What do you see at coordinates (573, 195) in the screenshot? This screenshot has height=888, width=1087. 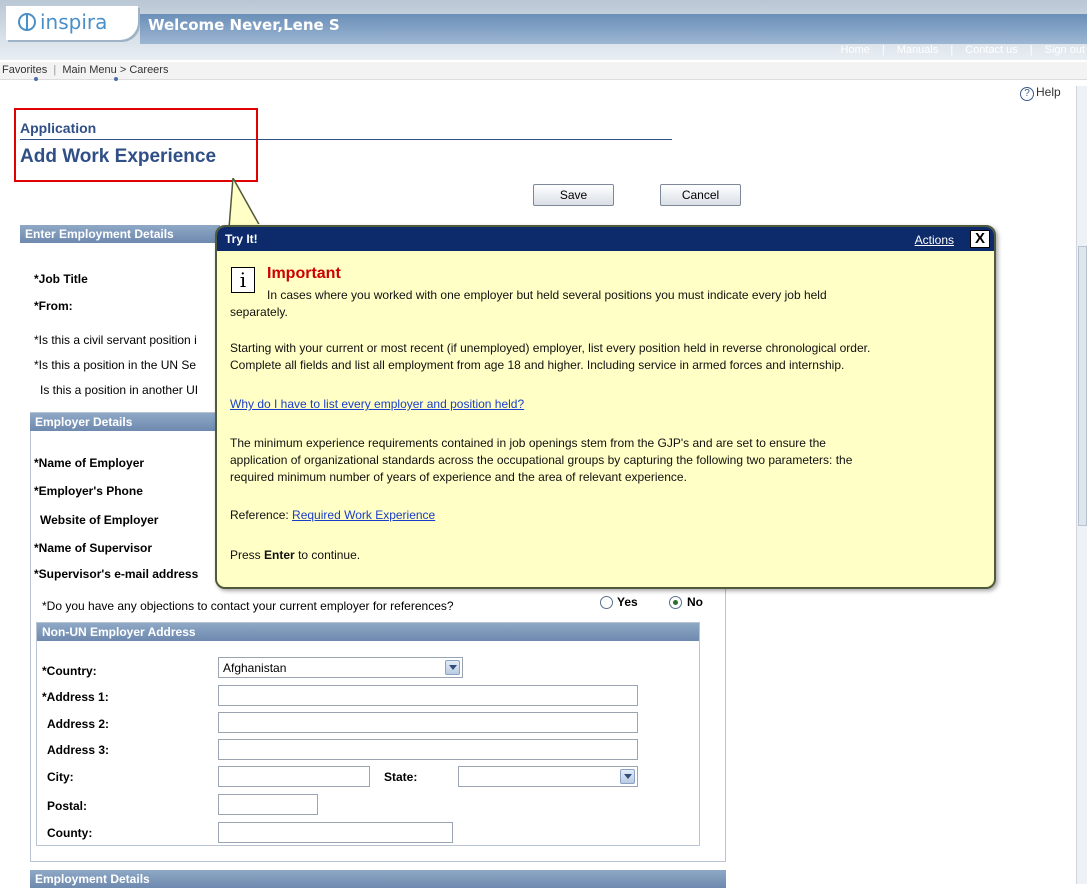 I see `save-button: Save` at bounding box center [573, 195].